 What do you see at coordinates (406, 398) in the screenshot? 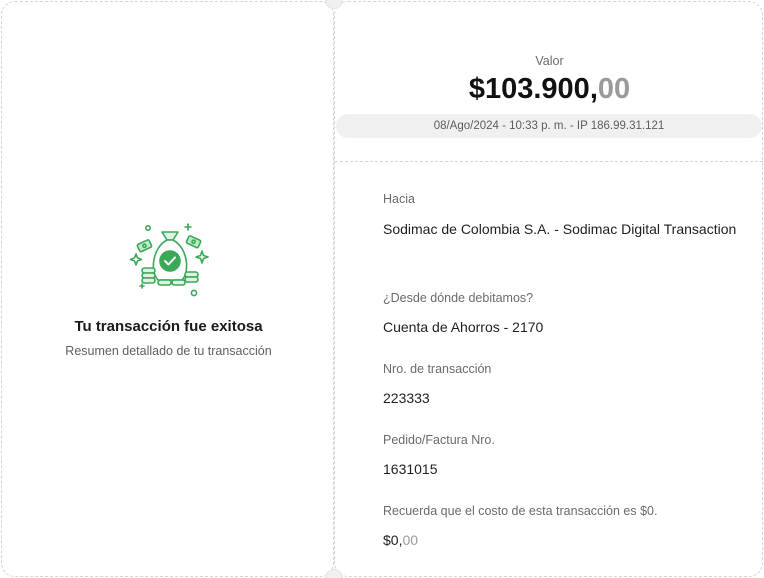
I see `transaction-number-value: 223333` at bounding box center [406, 398].